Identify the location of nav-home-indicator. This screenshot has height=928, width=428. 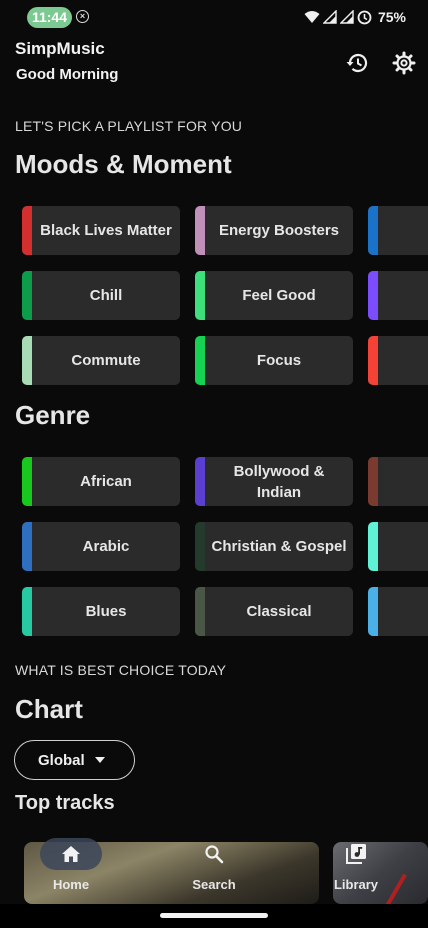
(71, 854).